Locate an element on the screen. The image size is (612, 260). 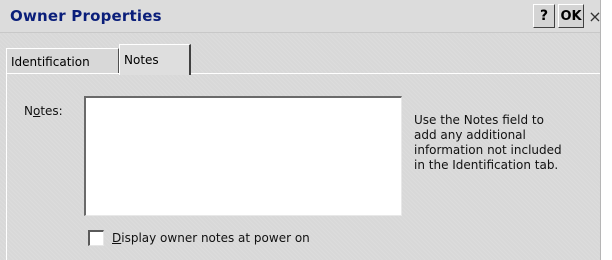
window-title: Owner Properties is located at coordinates (86, 16).